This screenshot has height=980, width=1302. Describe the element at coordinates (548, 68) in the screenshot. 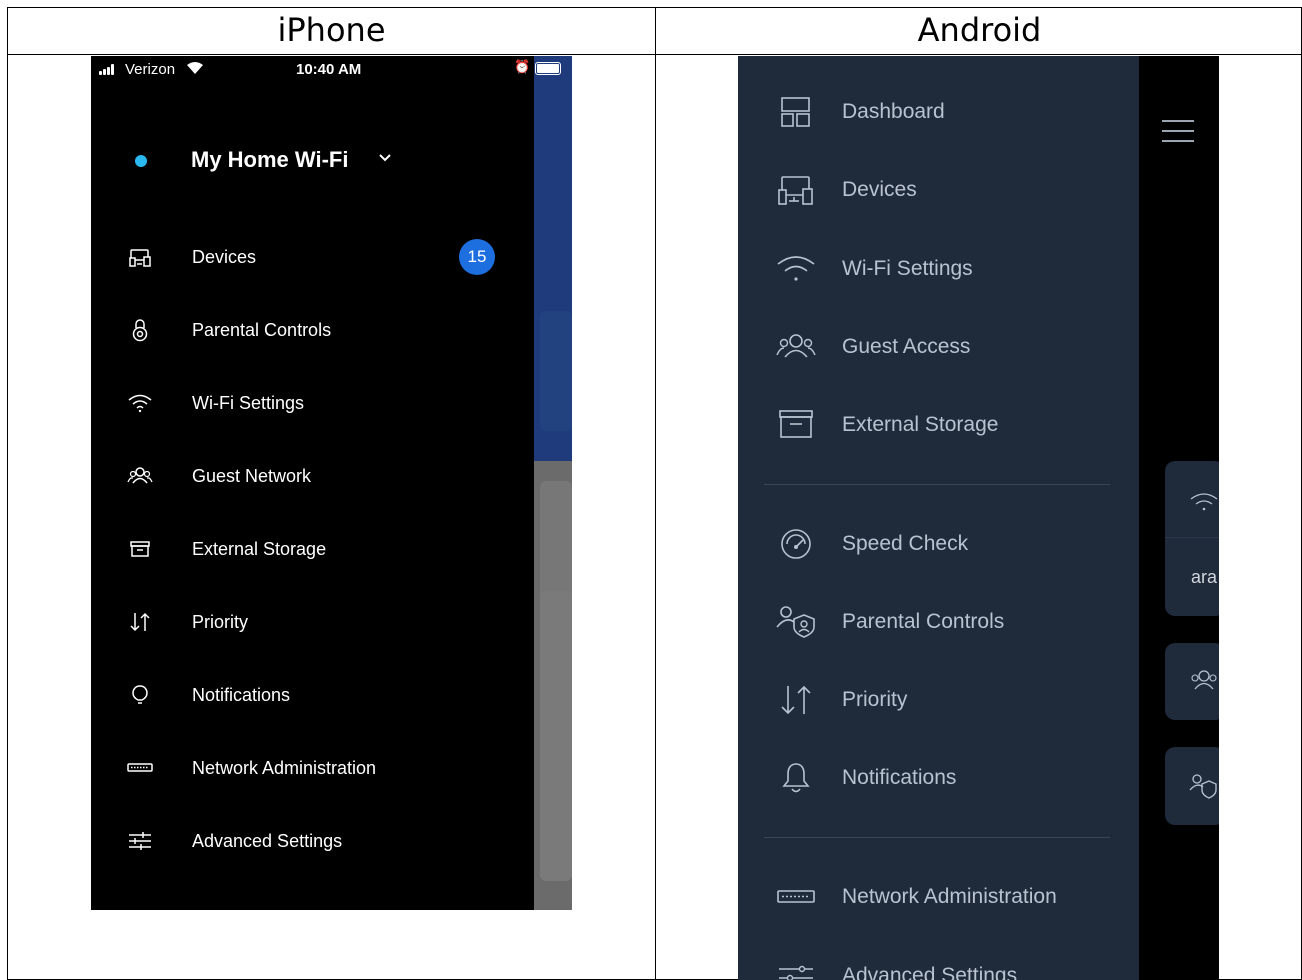

I see `battery-icon` at that location.